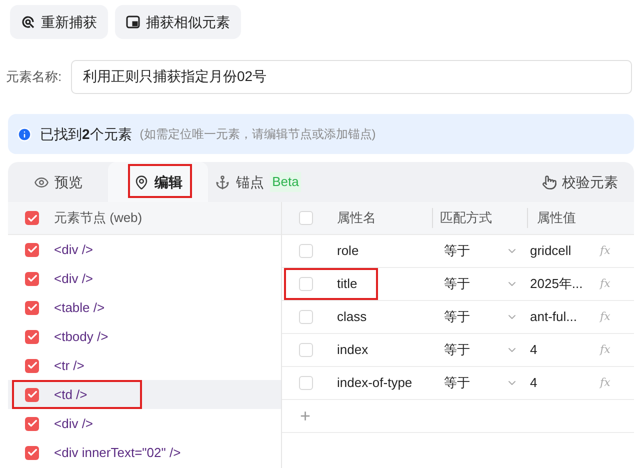  What do you see at coordinates (352, 317) in the screenshot?
I see `attribute-name: class` at bounding box center [352, 317].